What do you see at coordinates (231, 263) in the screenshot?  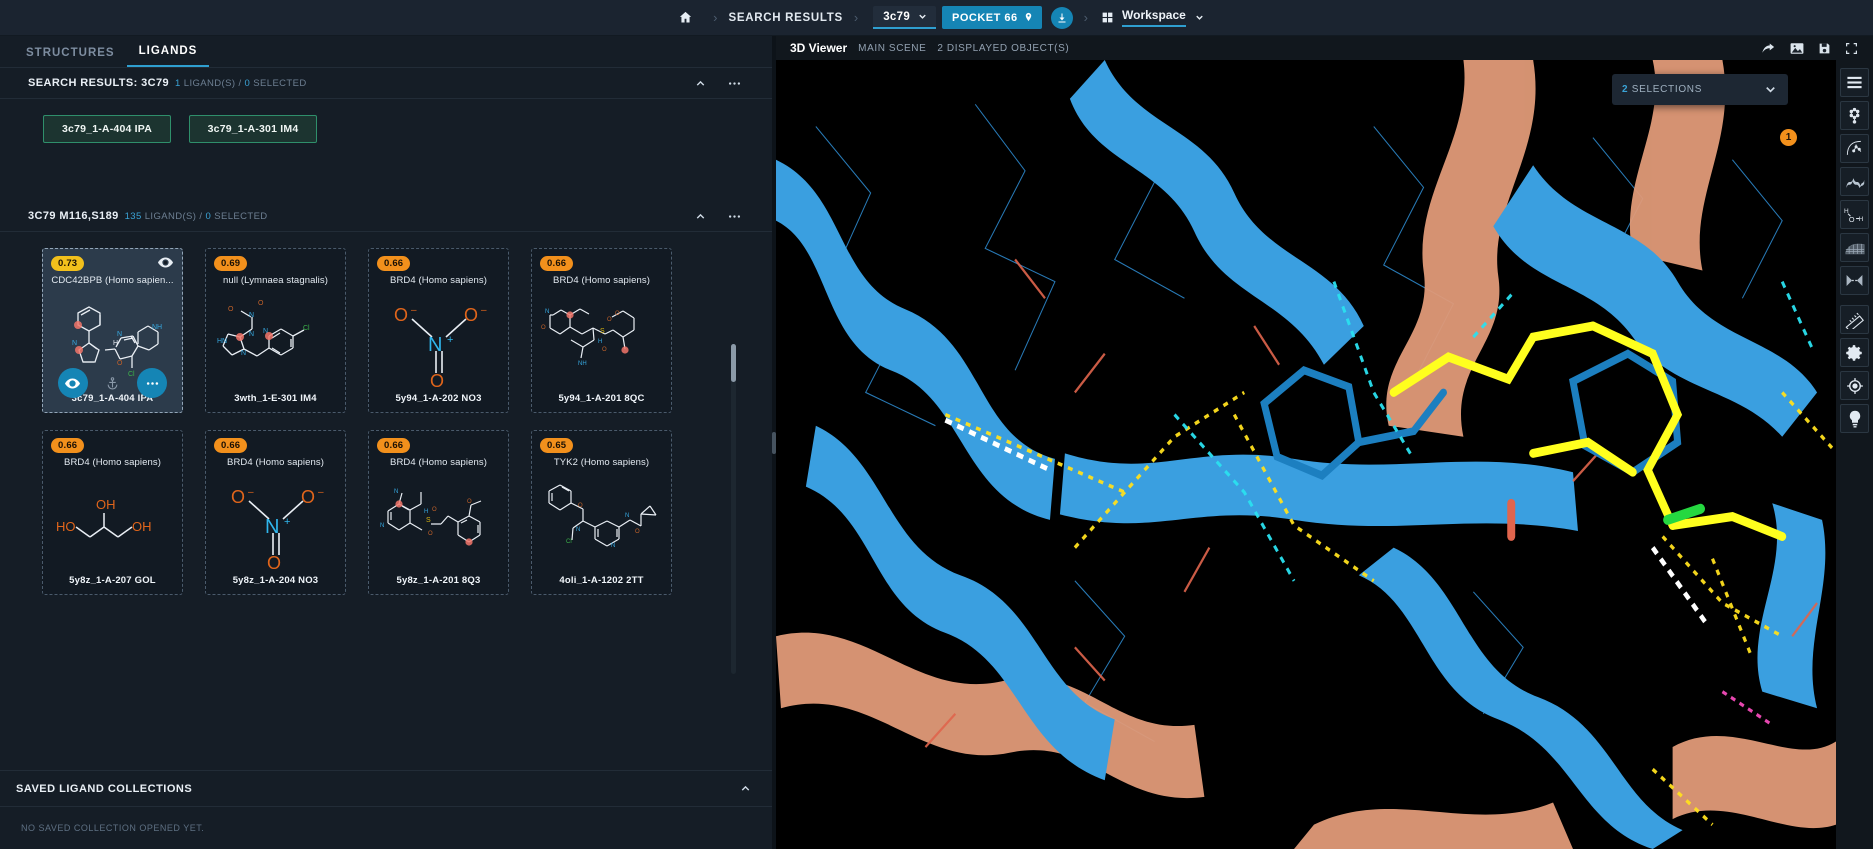 I see `ligand-score-badge: 0.69` at bounding box center [231, 263].